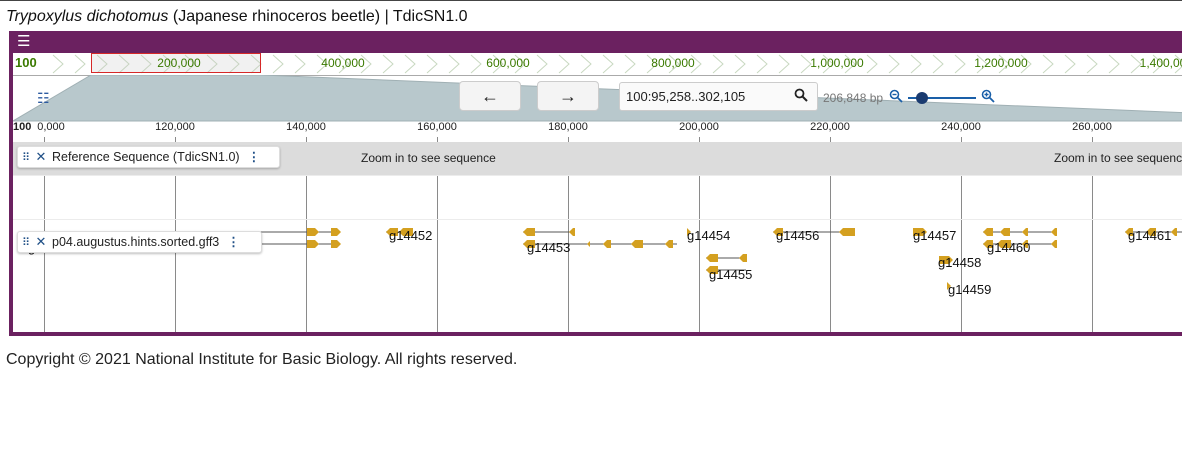 This screenshot has height=463, width=1182. I want to click on gene-label: g14454, so click(708, 235).